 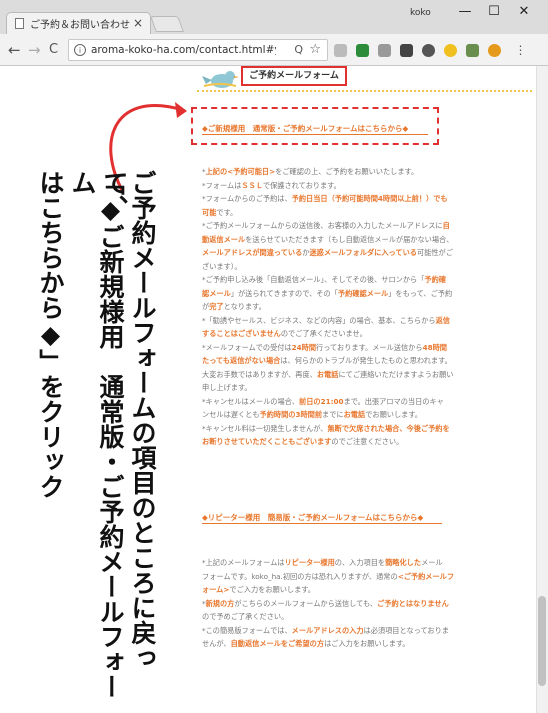 I want to click on reservation-form-heading: ご予約メールフォーム, so click(x=294, y=76).